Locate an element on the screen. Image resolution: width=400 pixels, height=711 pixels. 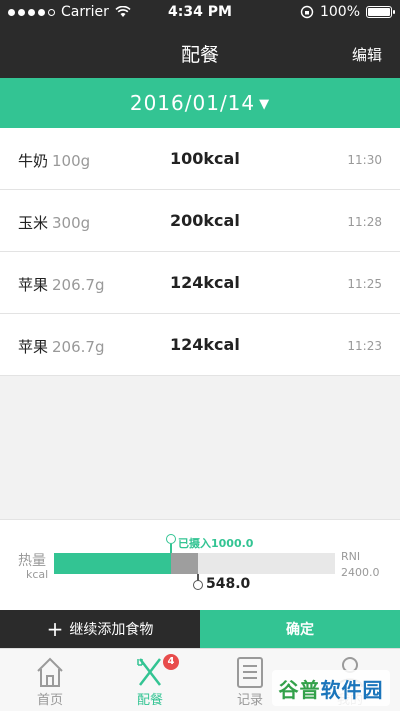
add-food-label: 继续添加食物 is located at coordinates (111, 630).